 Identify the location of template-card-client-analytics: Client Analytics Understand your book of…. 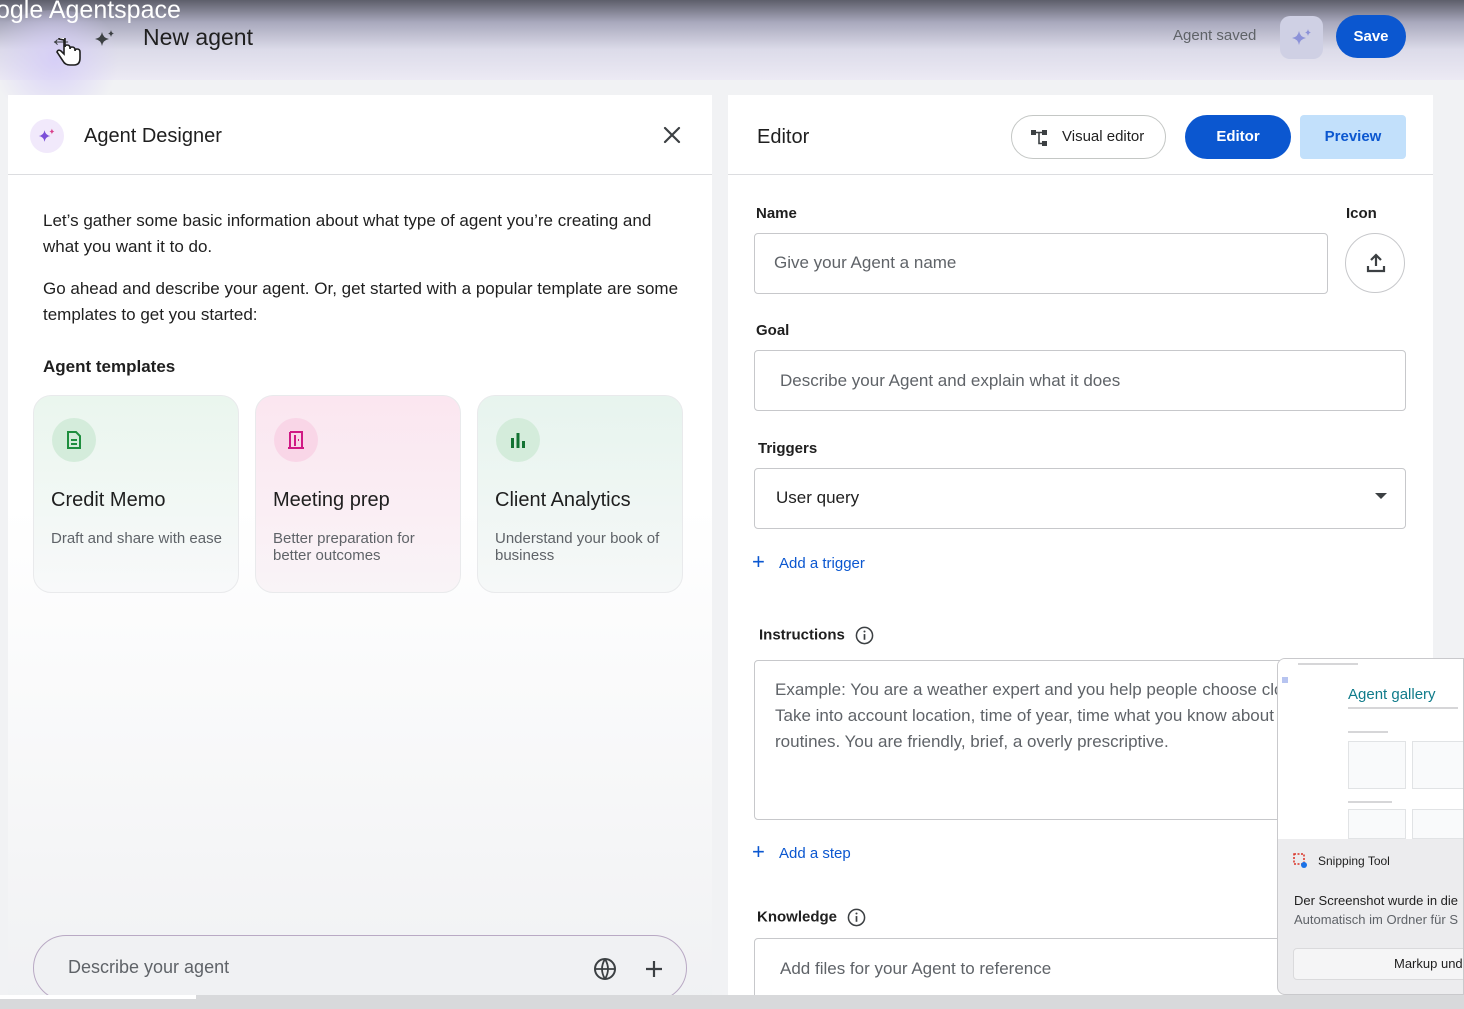
(580, 494).